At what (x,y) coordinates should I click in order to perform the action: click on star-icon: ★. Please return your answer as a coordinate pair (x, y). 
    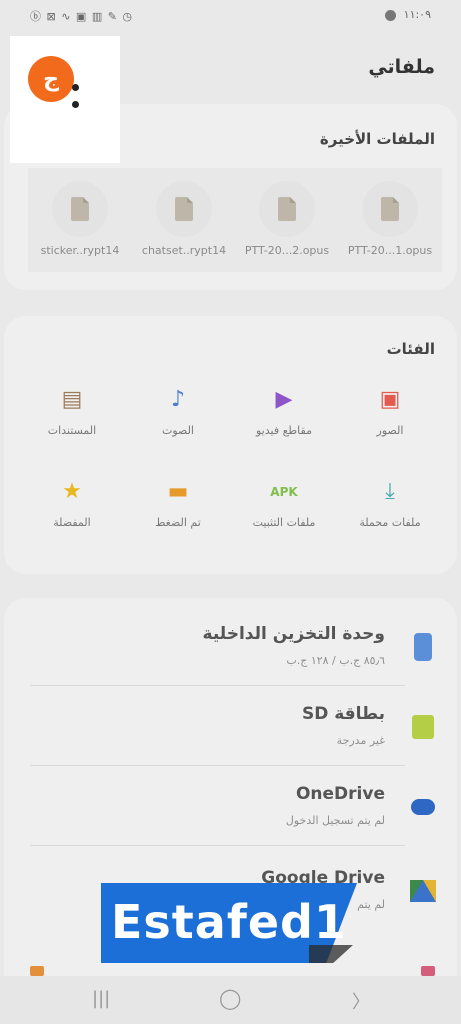
    Looking at the image, I should click on (72, 491).